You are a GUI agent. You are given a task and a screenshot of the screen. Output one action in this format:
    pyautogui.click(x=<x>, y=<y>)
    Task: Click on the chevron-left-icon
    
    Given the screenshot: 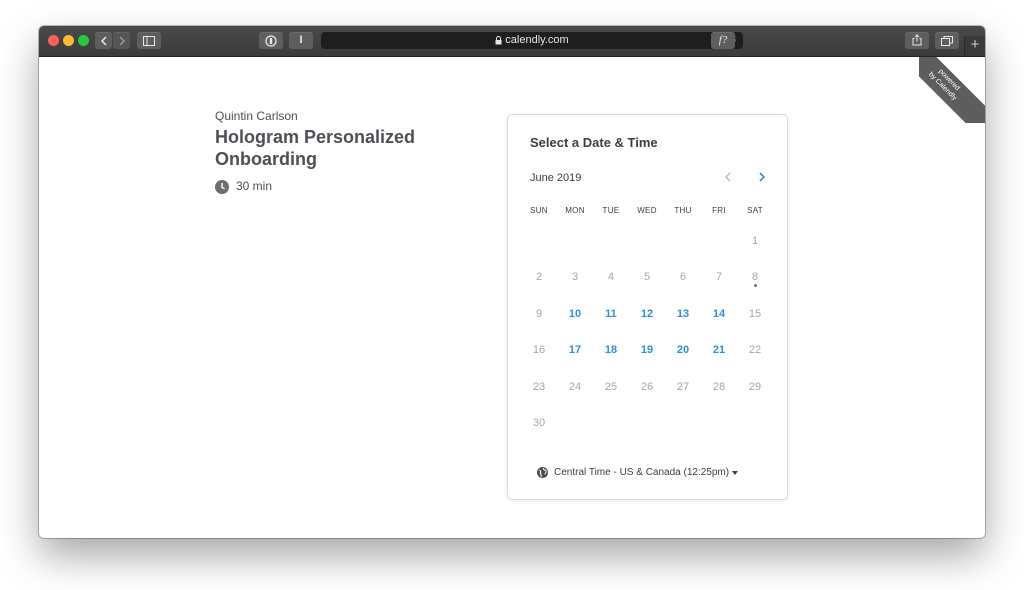 What is the action you would take?
    pyautogui.click(x=103, y=41)
    